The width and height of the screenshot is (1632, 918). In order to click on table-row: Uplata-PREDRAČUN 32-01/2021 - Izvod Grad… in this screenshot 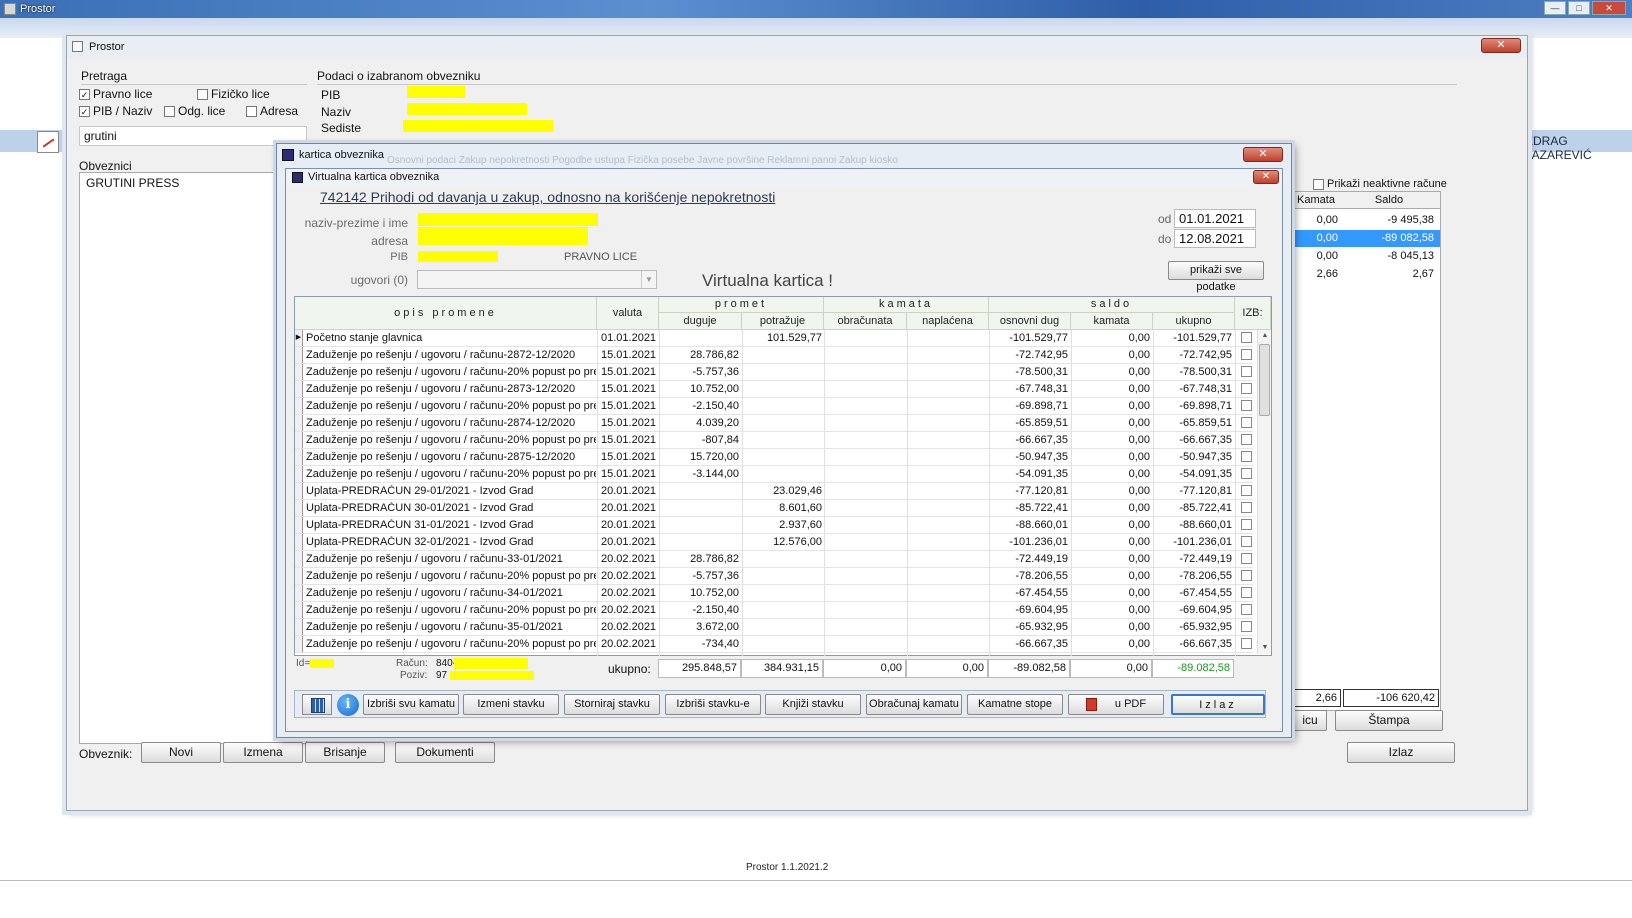, I will do `click(774, 542)`.